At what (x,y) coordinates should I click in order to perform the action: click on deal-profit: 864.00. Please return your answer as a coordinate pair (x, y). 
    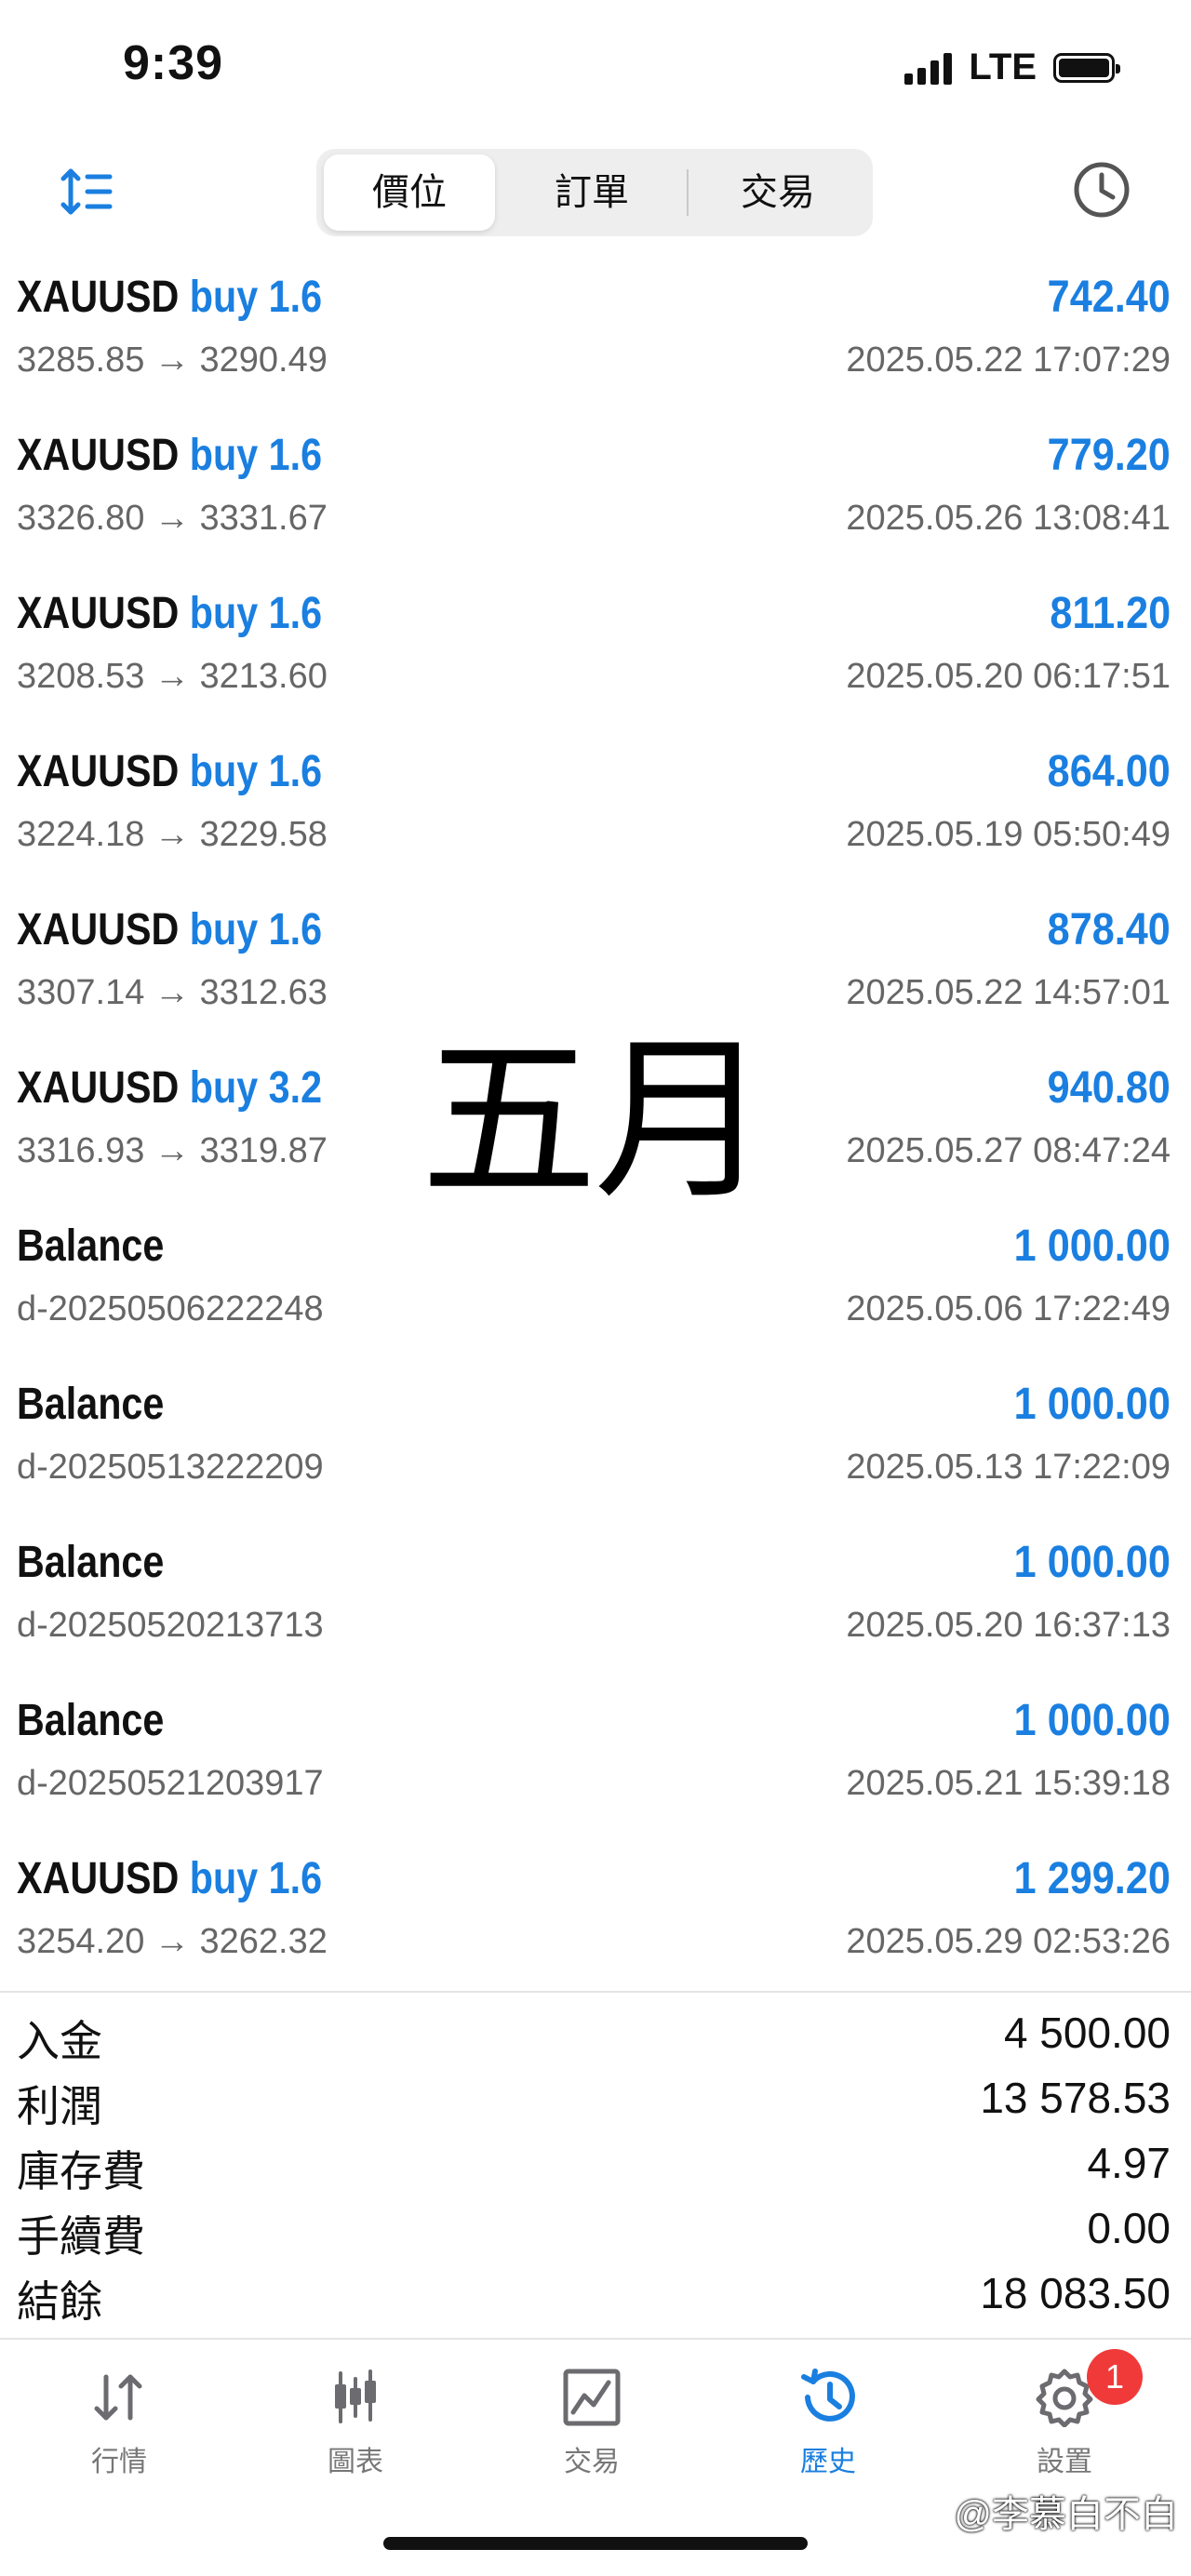
    Looking at the image, I should click on (1109, 771).